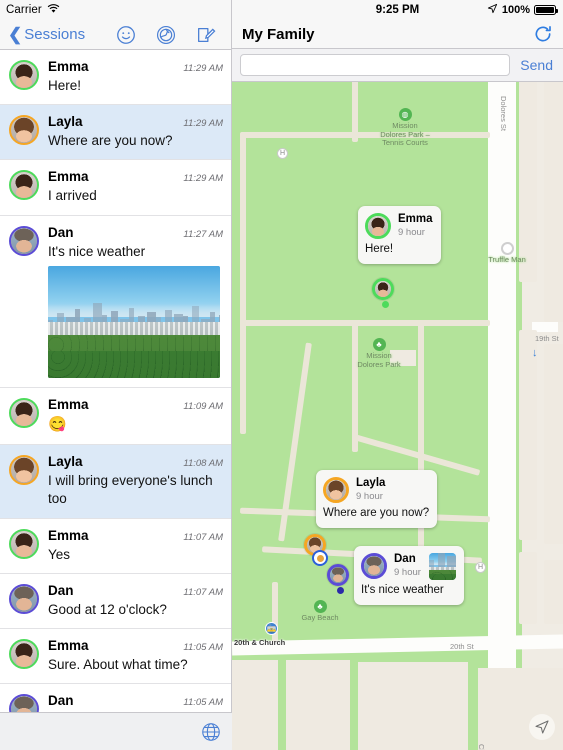 This screenshot has height=750, width=563. I want to click on callout-sender: Dan, so click(405, 559).